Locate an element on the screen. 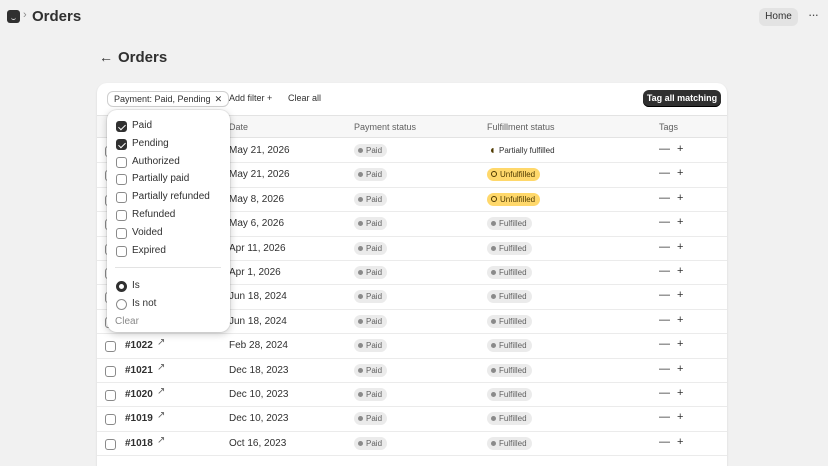 This screenshot has width=828, height=466. remove-filter-icon: ✕ is located at coordinates (219, 99).